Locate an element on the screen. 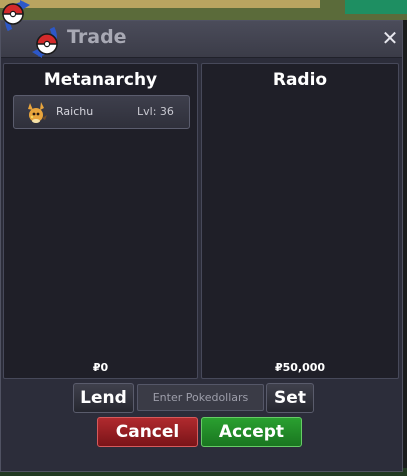 The height and width of the screenshot is (476, 407). close-icon: ✕ is located at coordinates (390, 38).